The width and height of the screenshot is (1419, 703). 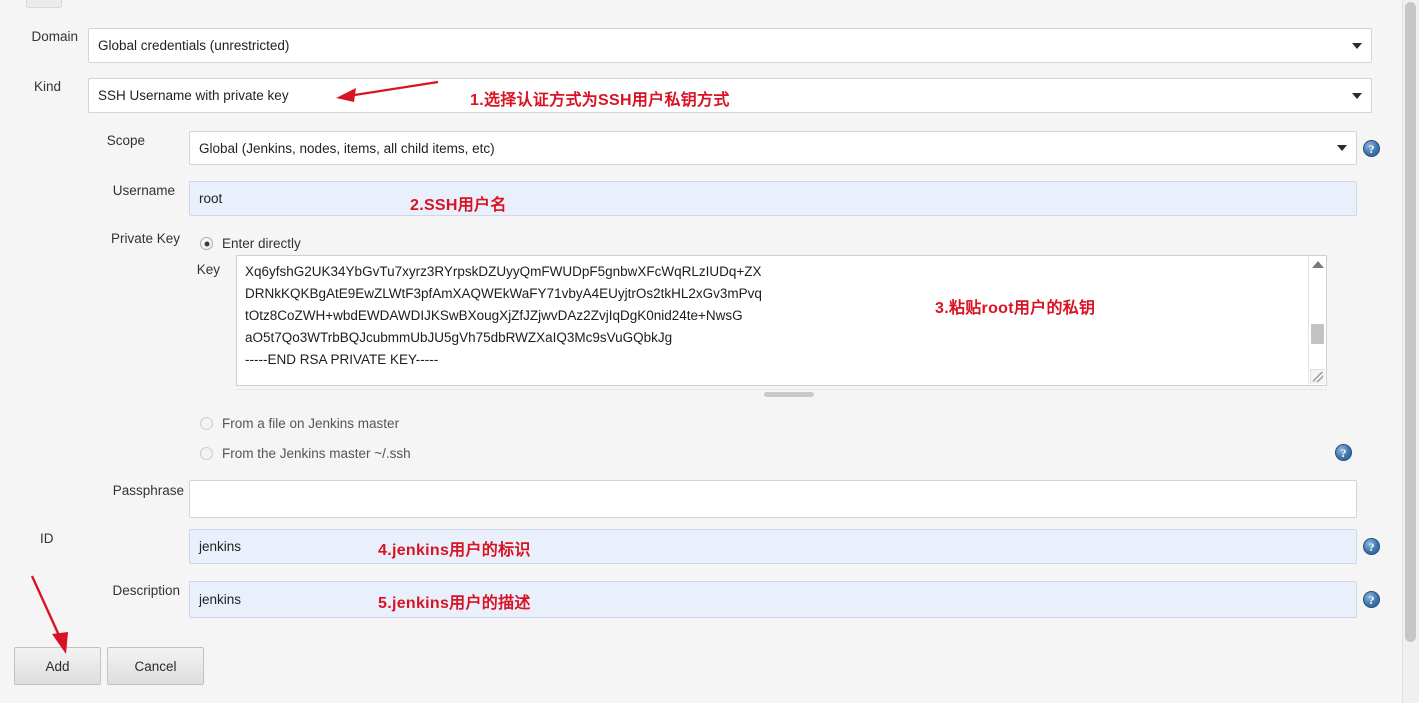 What do you see at coordinates (458, 205) in the screenshot?
I see `annotation-2: 2.SSH用户名` at bounding box center [458, 205].